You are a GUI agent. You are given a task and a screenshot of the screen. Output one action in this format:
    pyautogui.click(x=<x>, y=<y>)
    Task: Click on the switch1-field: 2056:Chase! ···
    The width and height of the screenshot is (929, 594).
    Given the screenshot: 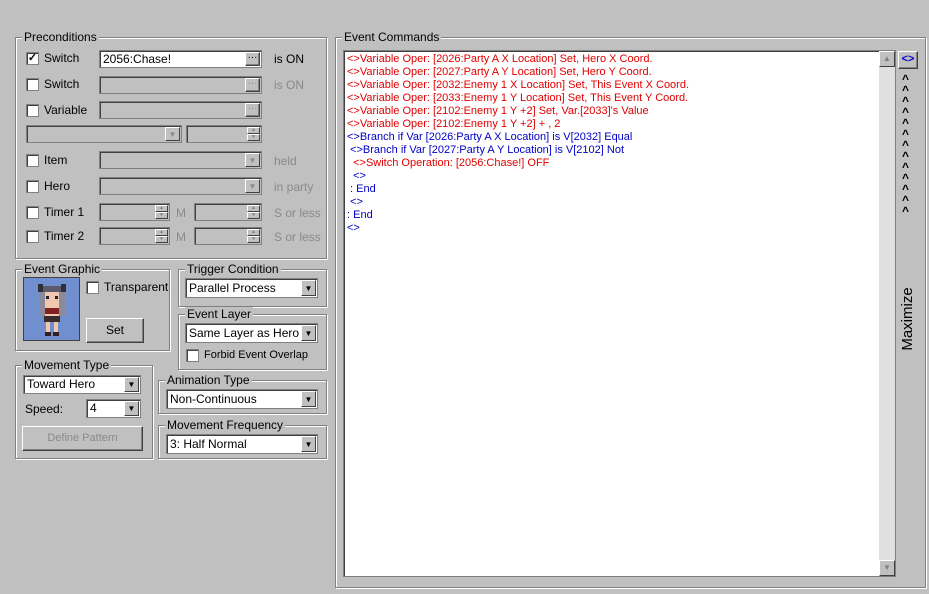 What is the action you would take?
    pyautogui.click(x=180, y=59)
    